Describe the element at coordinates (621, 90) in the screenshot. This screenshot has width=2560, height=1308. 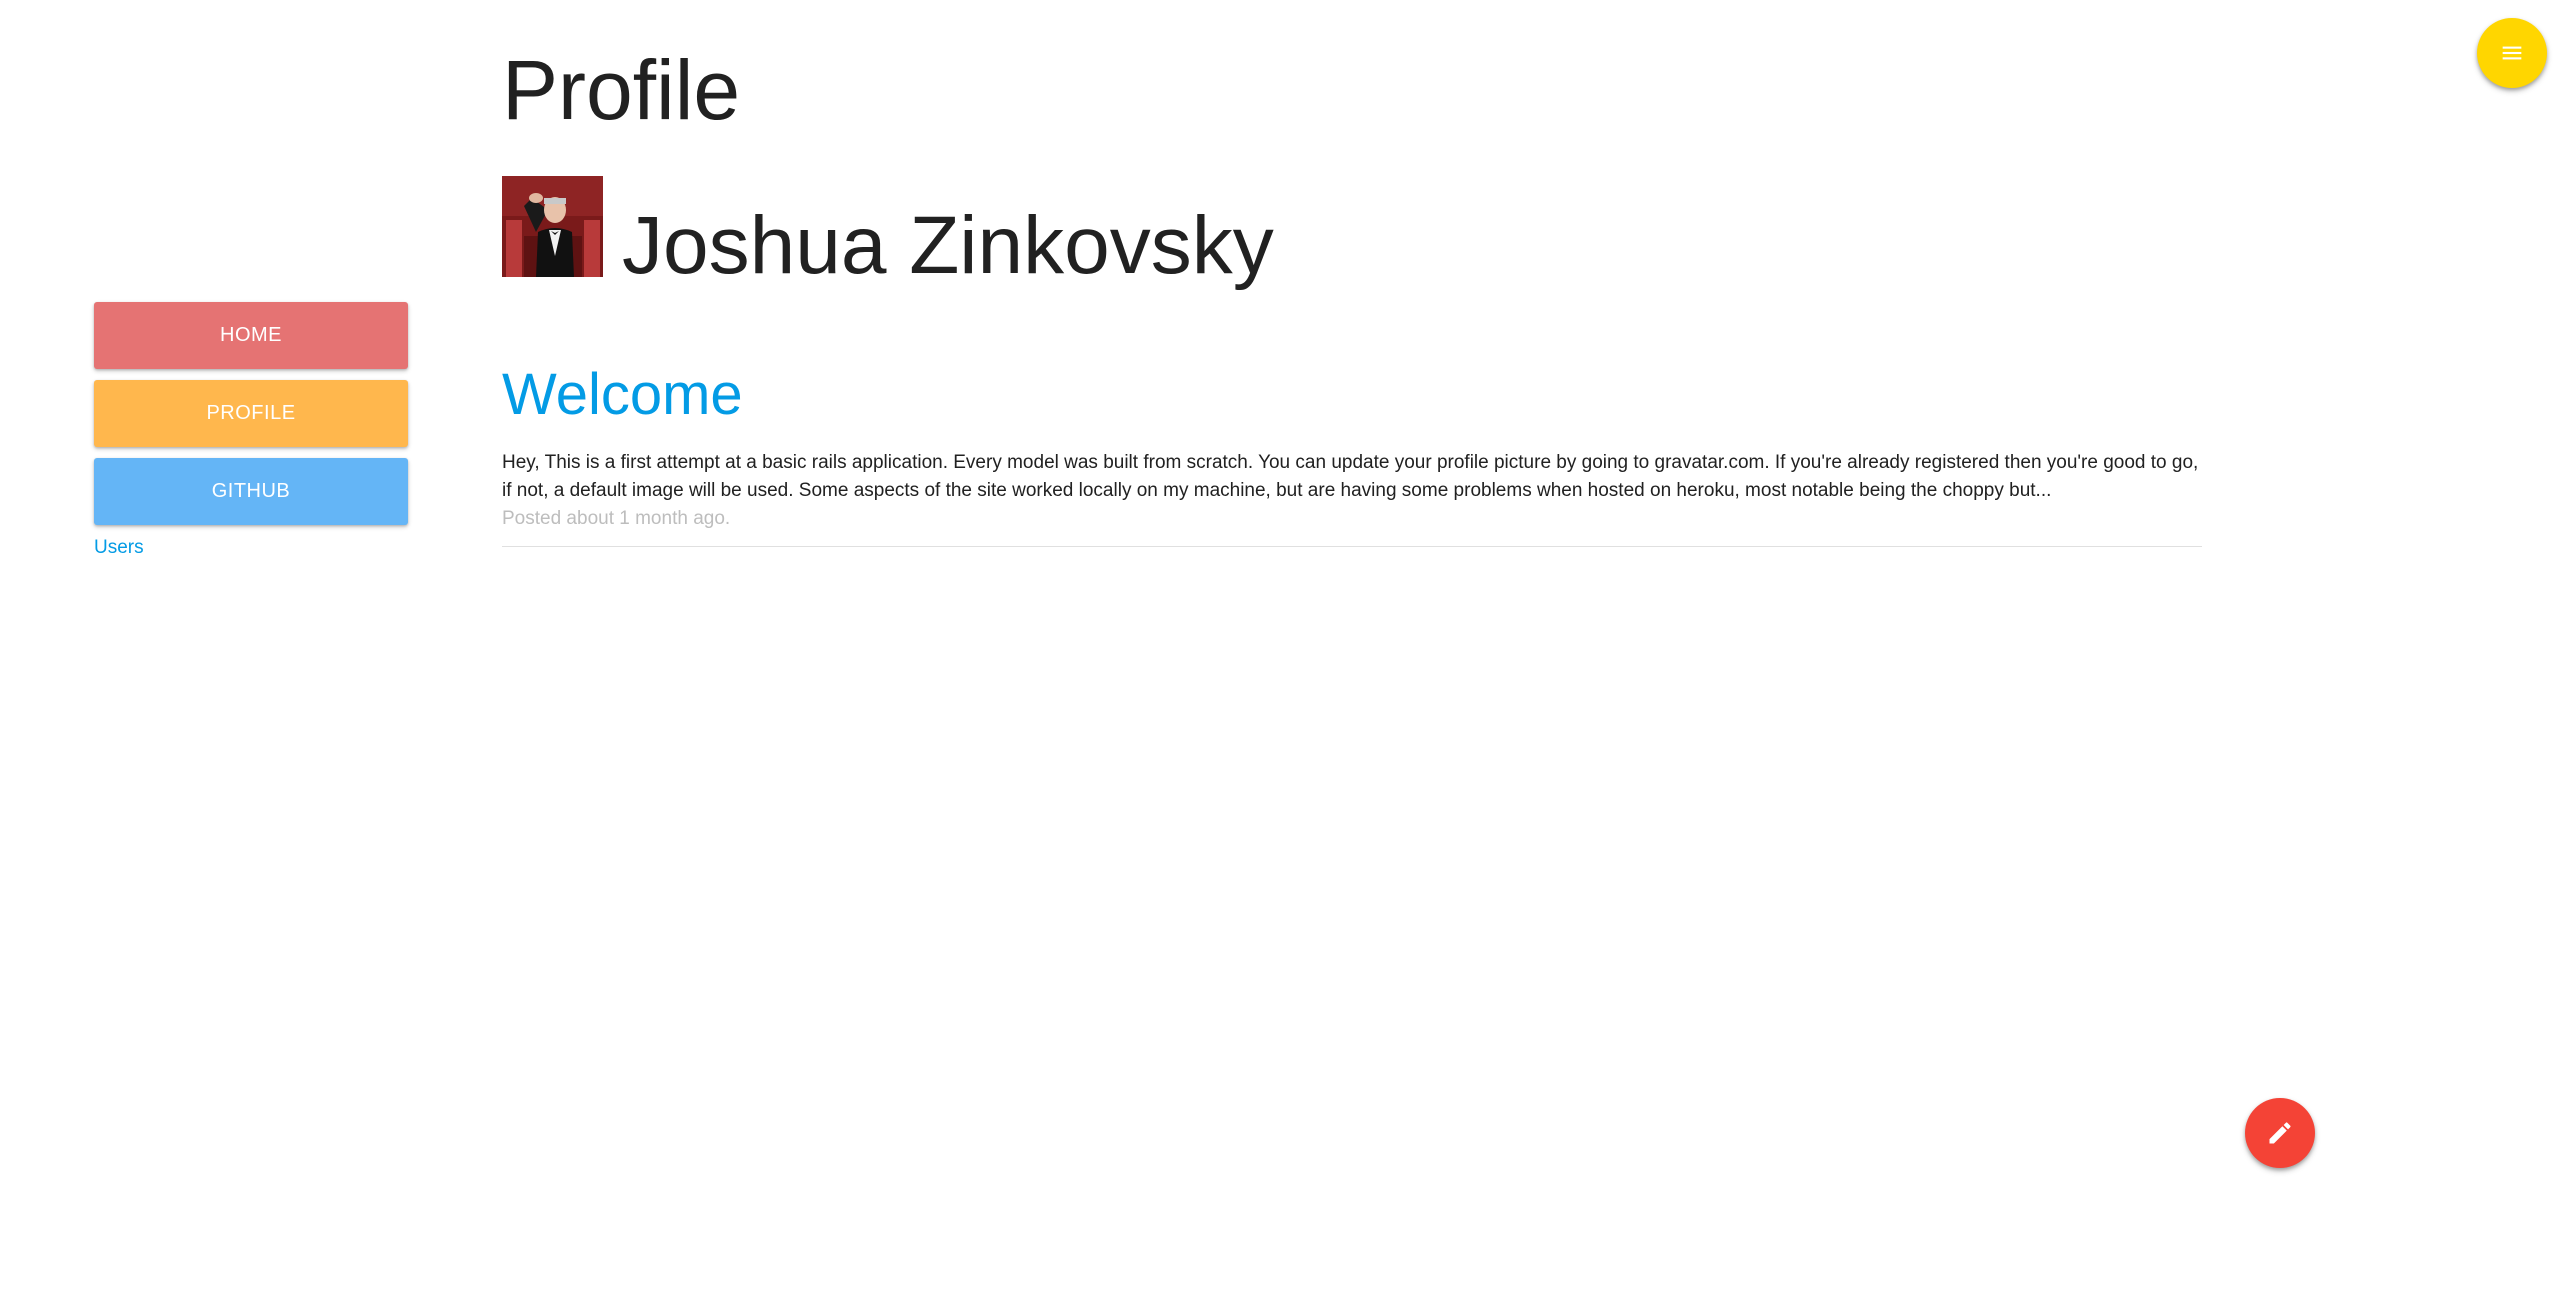
I see `page-title: Profile` at that location.